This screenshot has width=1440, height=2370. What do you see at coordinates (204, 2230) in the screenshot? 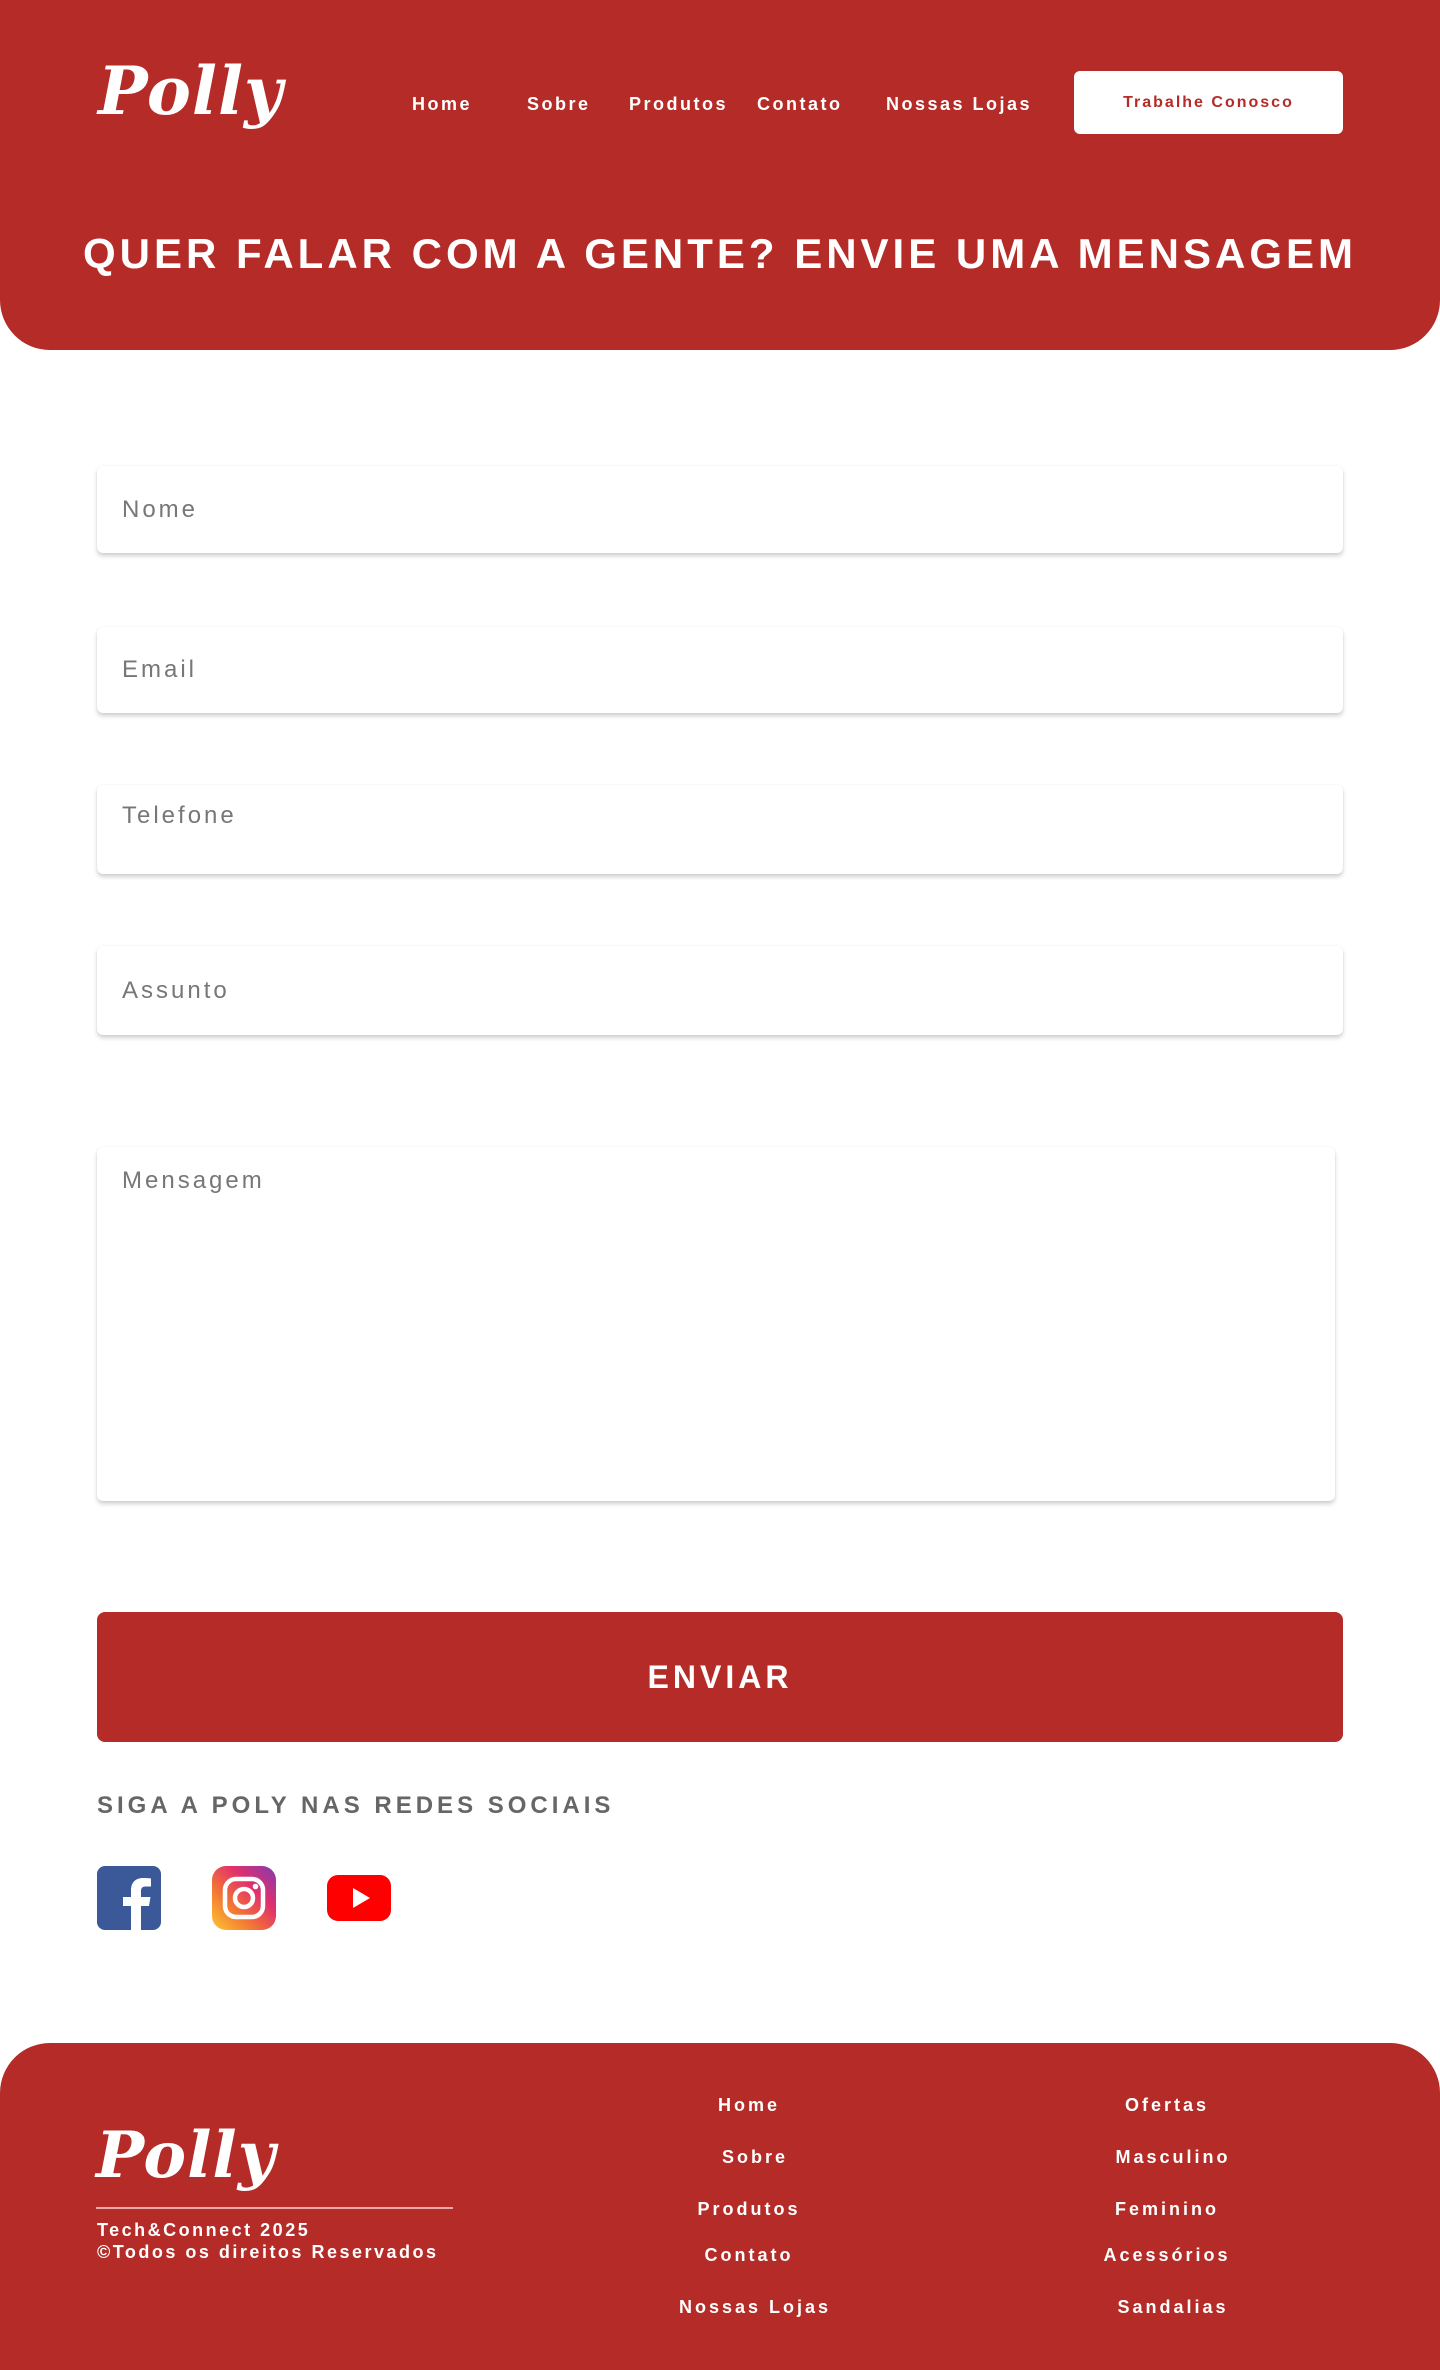
I see `footer-company: Tech&Connect 2025` at bounding box center [204, 2230].